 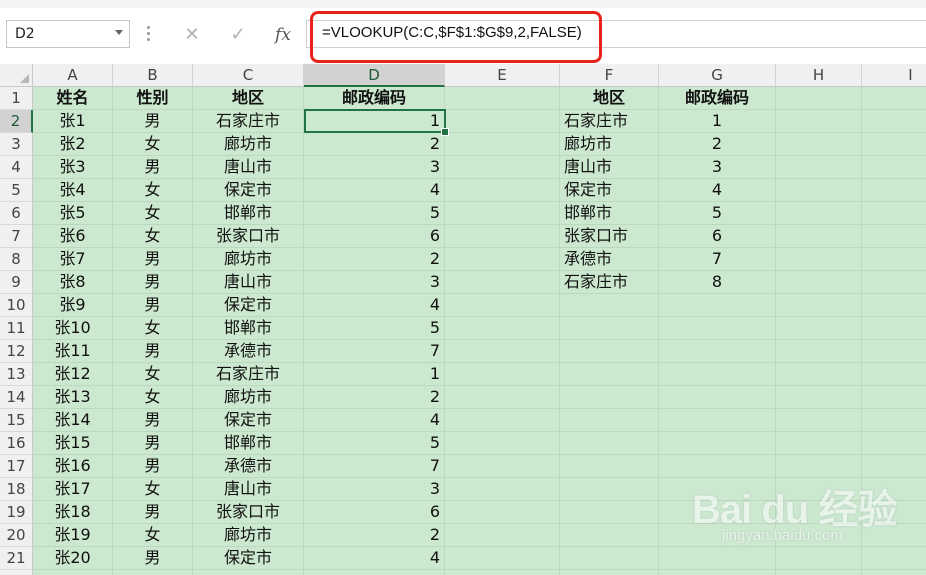 I want to click on cell-g11, so click(x=717, y=328).